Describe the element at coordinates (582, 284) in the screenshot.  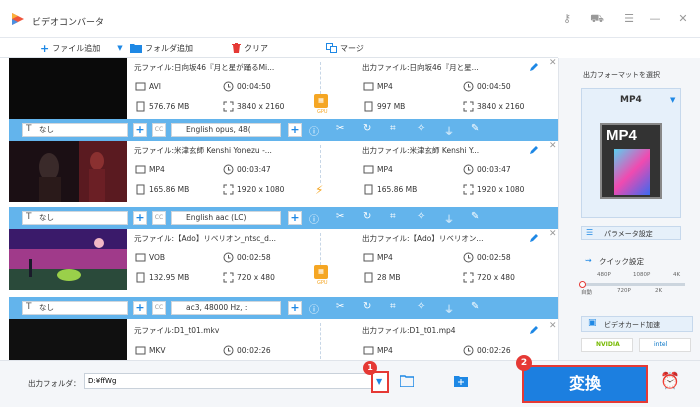
I see `slider-handle` at that location.